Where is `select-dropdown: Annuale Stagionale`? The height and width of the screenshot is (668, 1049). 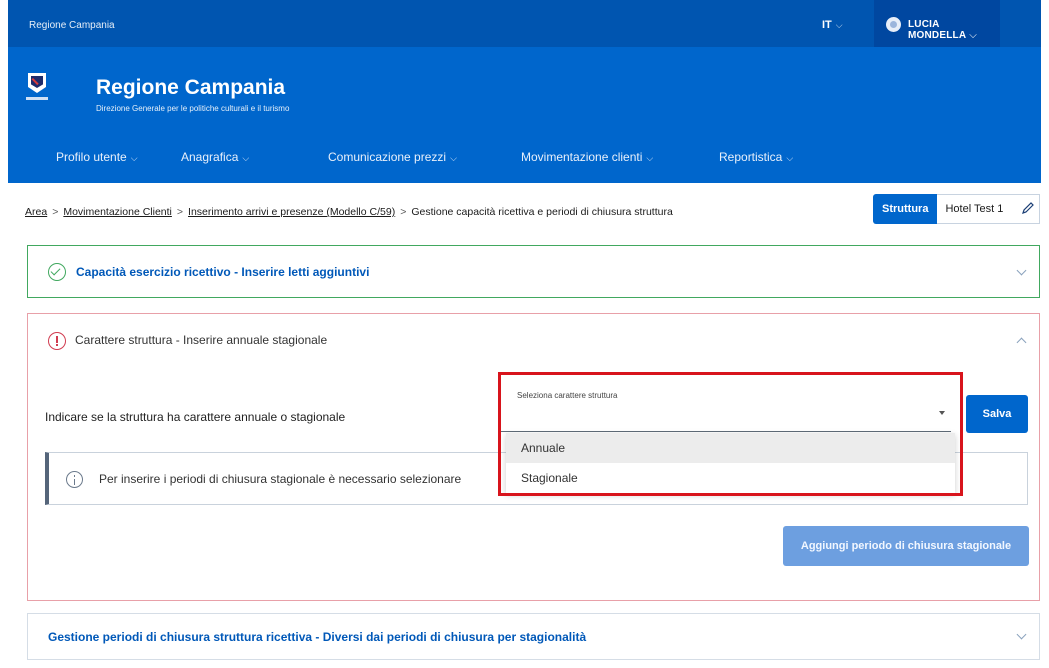 select-dropdown: Annuale Stagionale is located at coordinates (730, 463).